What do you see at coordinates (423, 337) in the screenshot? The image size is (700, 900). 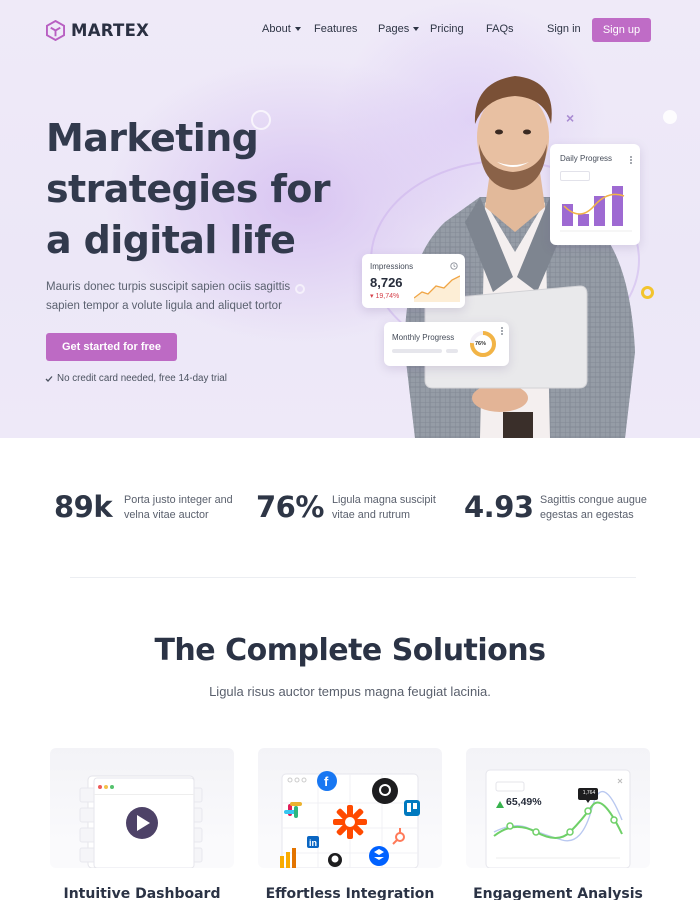 I see `monthly-progress-title: Monthly Progress` at bounding box center [423, 337].